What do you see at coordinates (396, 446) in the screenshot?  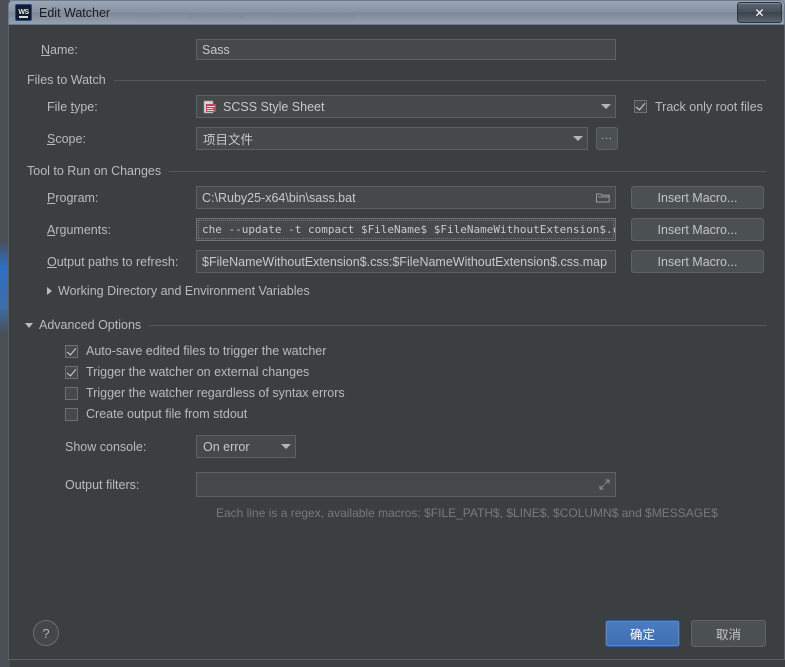 I see `show-console-row: Show console: On error` at bounding box center [396, 446].